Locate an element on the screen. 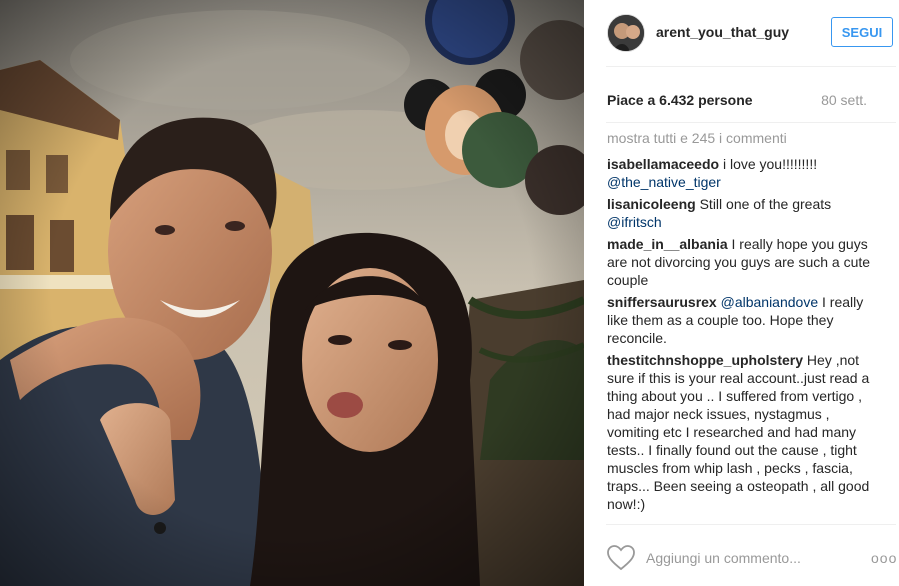 The width and height of the screenshot is (899, 586). like-heart-icon is located at coordinates (621, 558).